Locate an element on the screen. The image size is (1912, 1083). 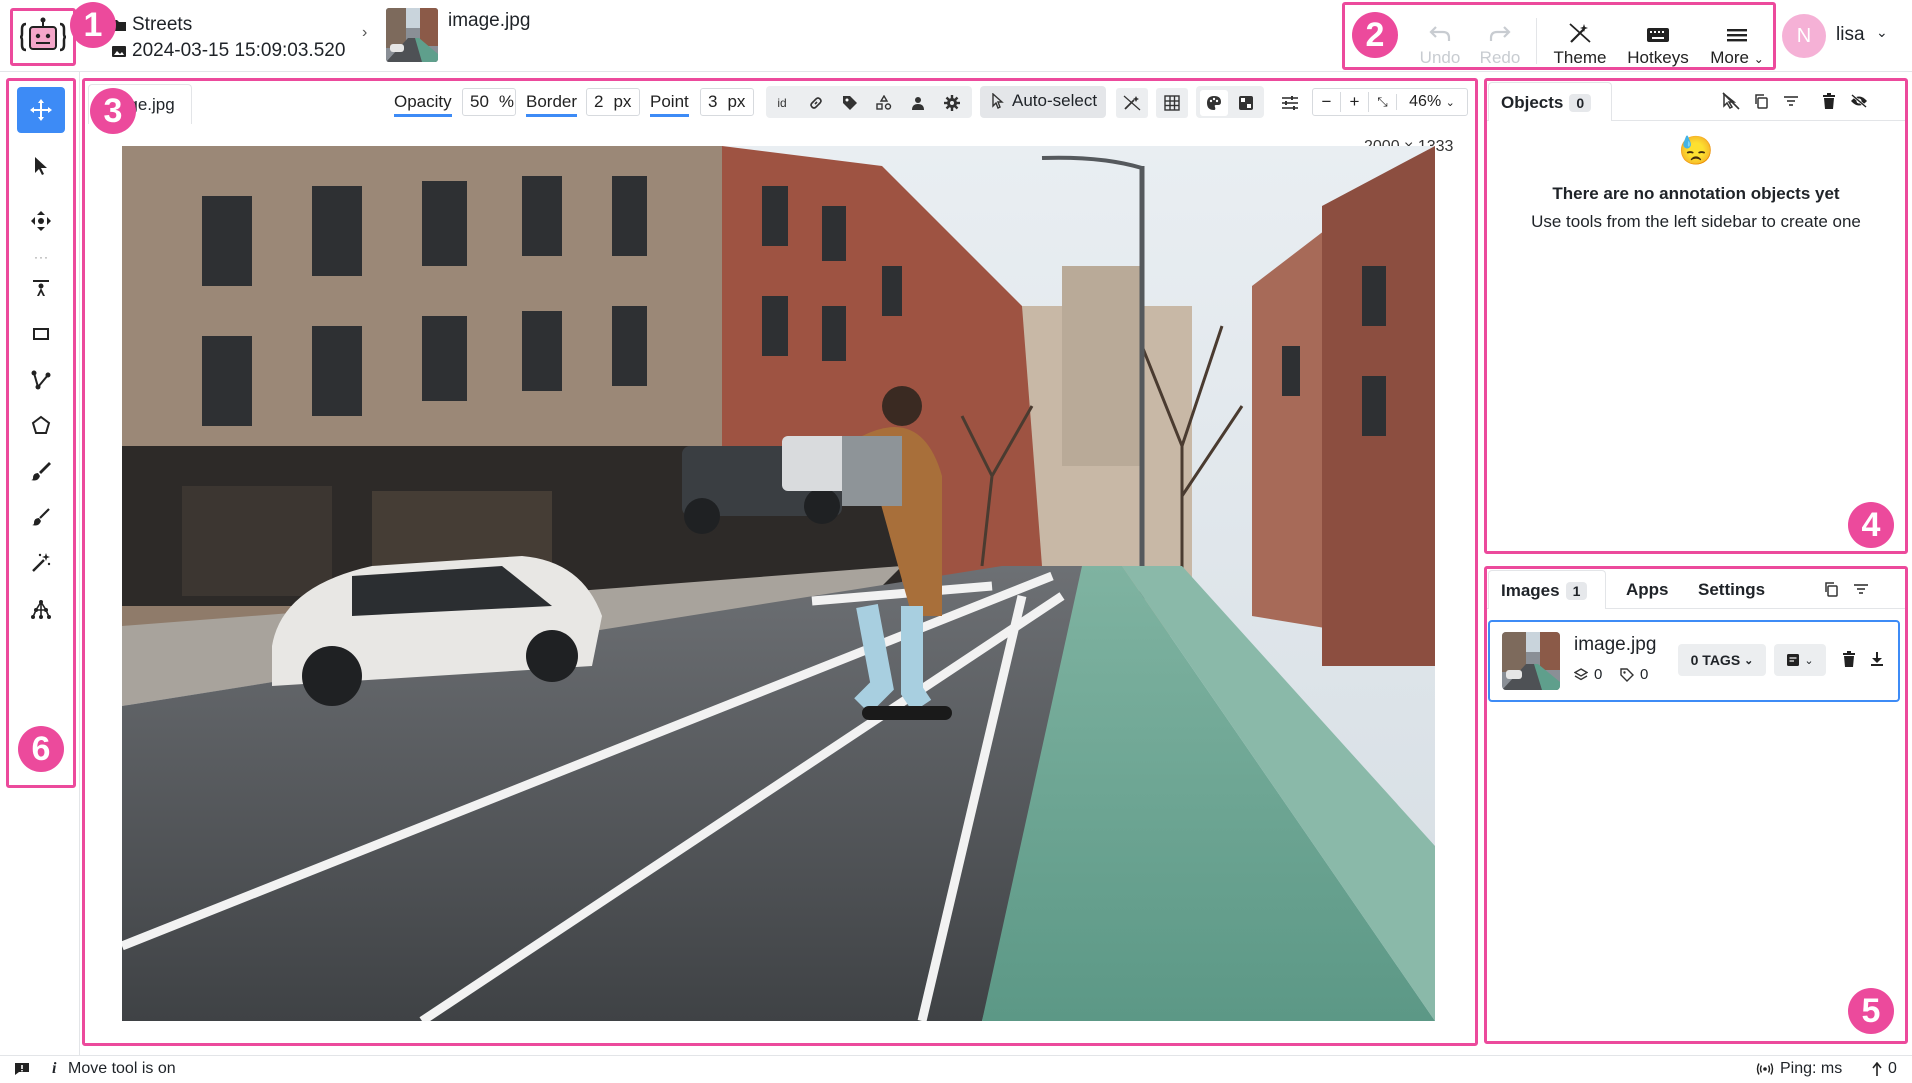
cursor-arrow-icon is located at coordinates (41, 166).